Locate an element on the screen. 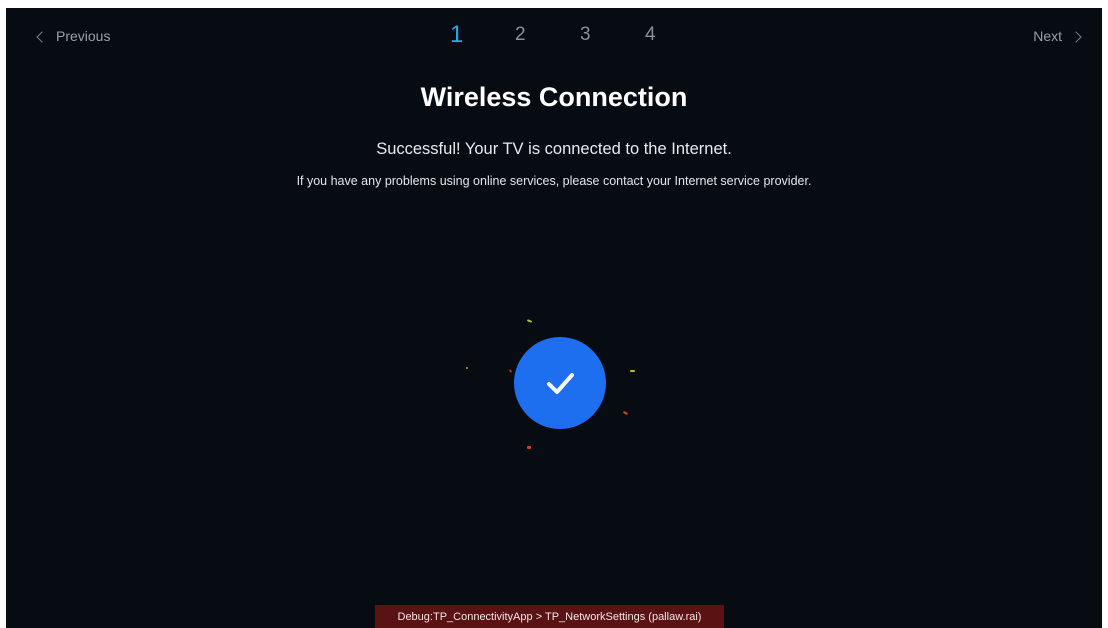 The height and width of the screenshot is (628, 1108). page-title: Wireless Connection is located at coordinates (554, 97).